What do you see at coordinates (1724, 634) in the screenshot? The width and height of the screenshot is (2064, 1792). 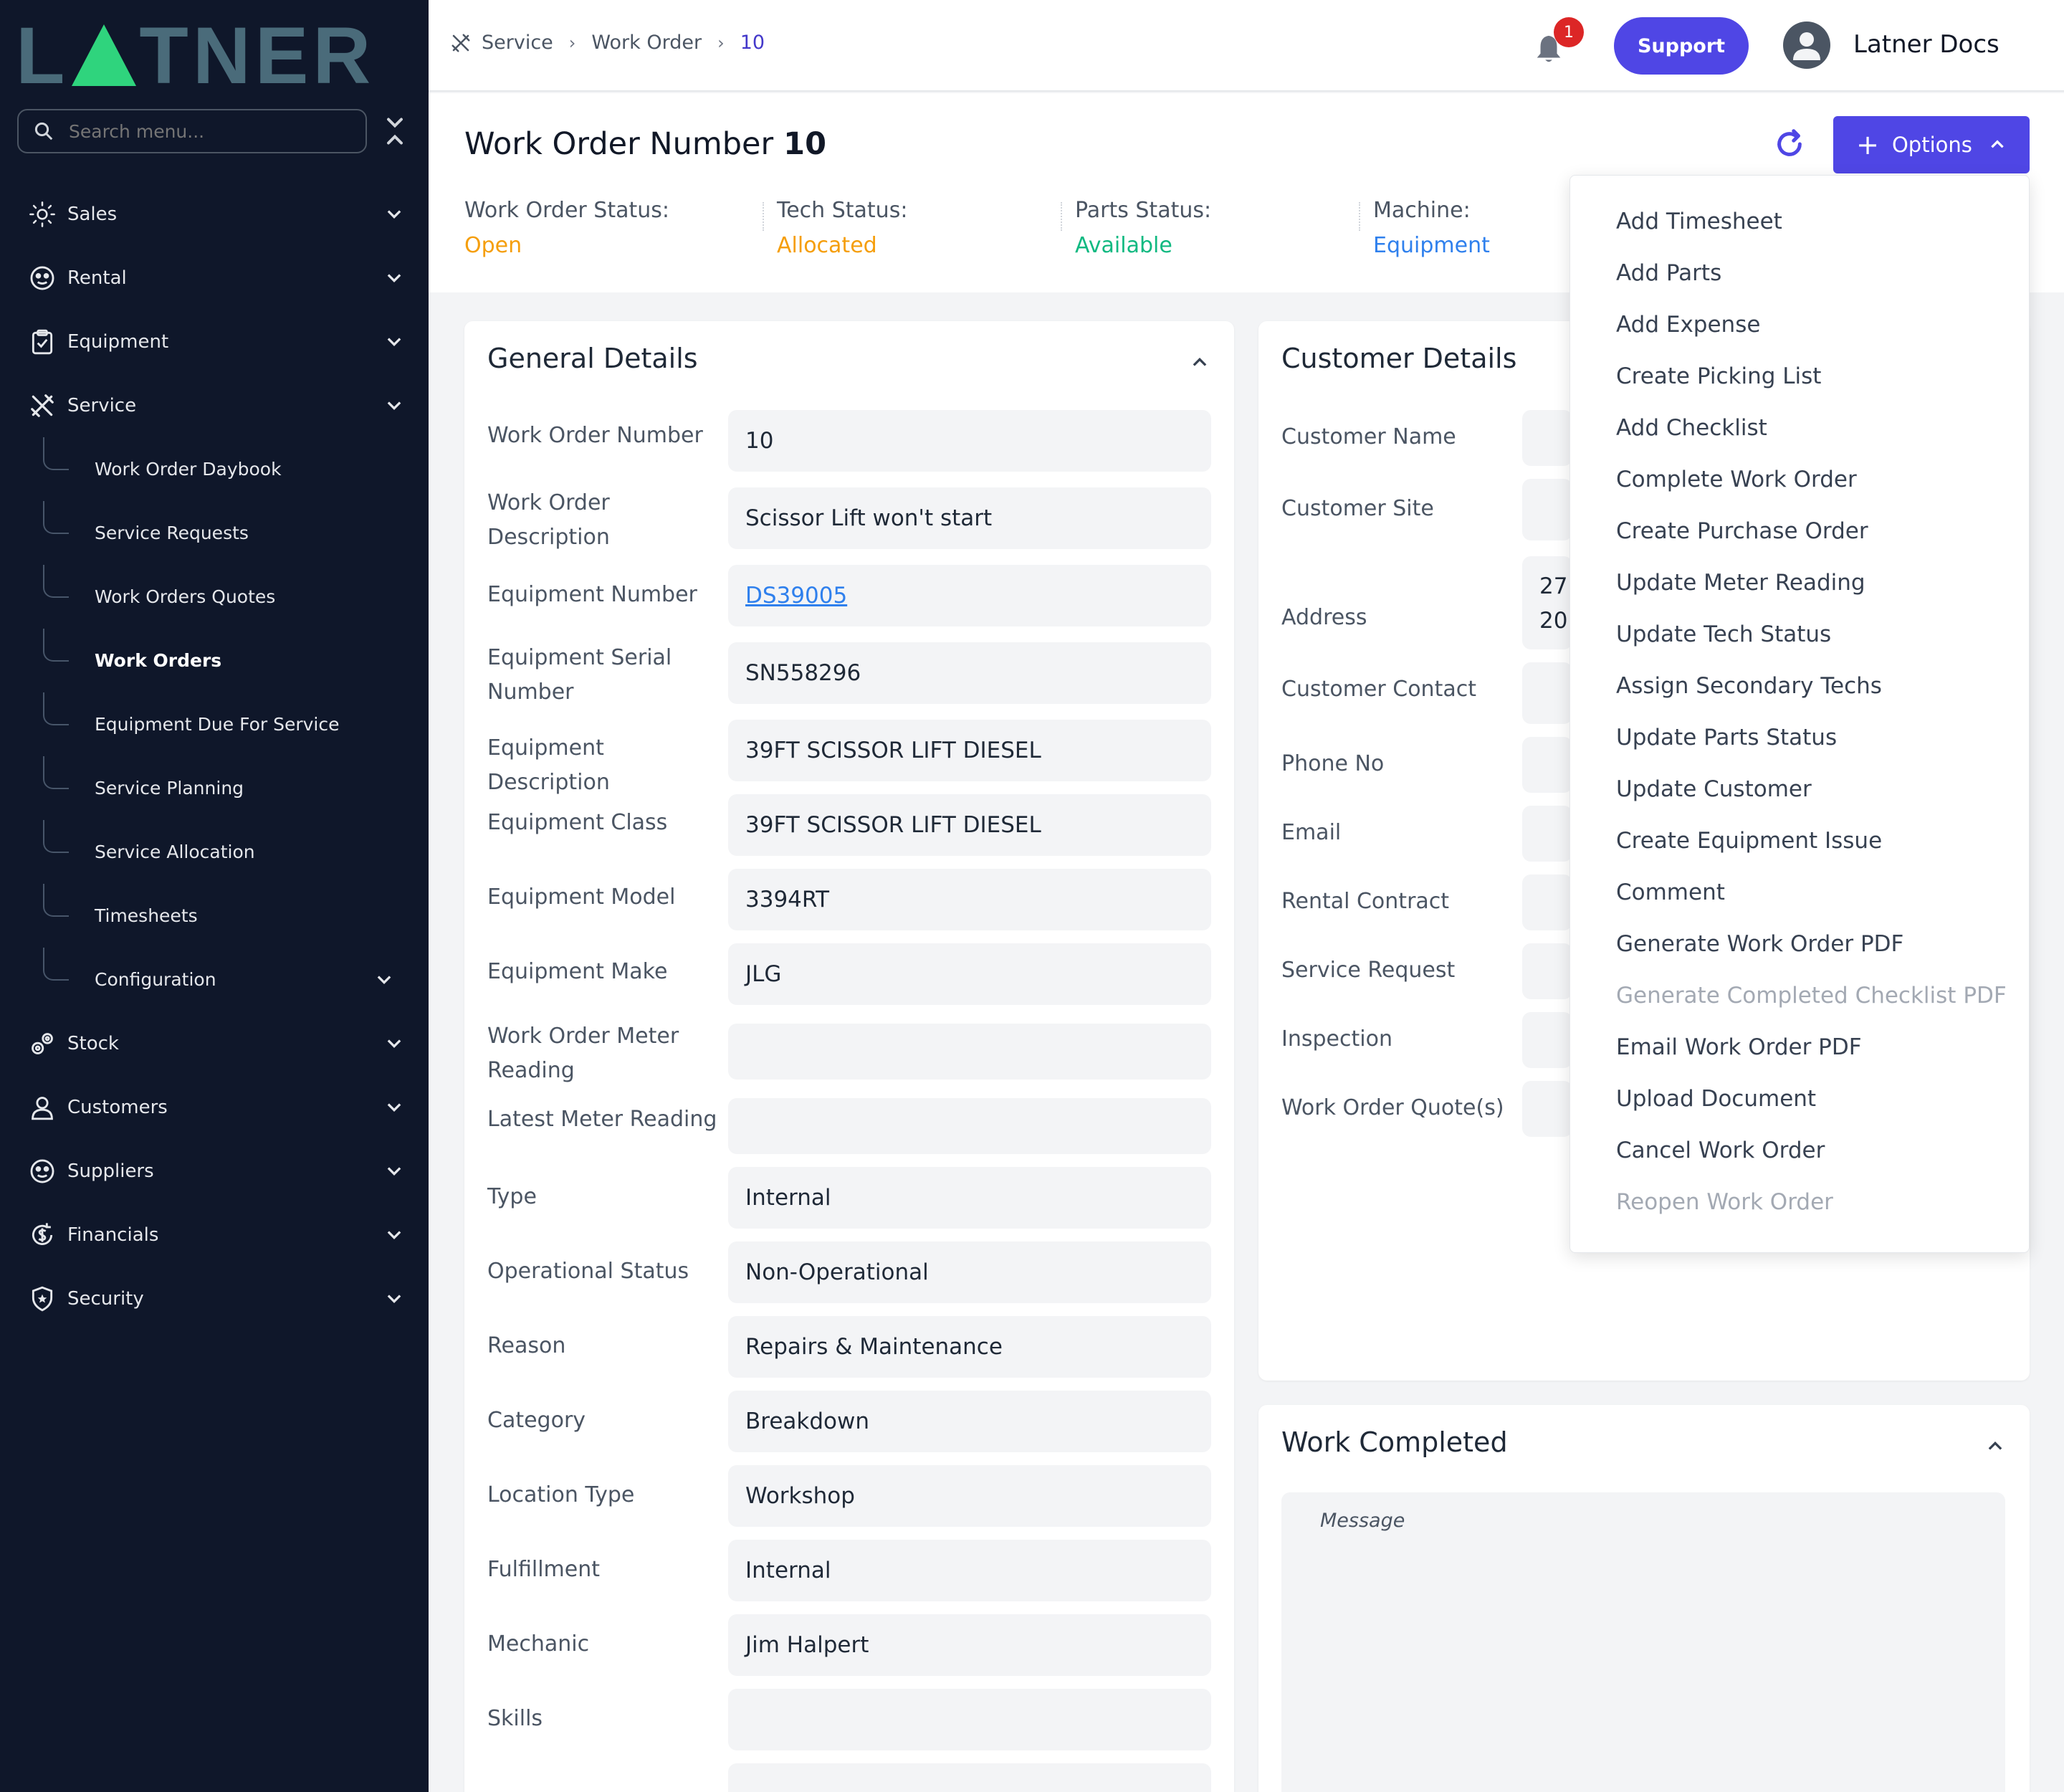 I see `menu-item-update-tech-status: Update Tech Status` at bounding box center [1724, 634].